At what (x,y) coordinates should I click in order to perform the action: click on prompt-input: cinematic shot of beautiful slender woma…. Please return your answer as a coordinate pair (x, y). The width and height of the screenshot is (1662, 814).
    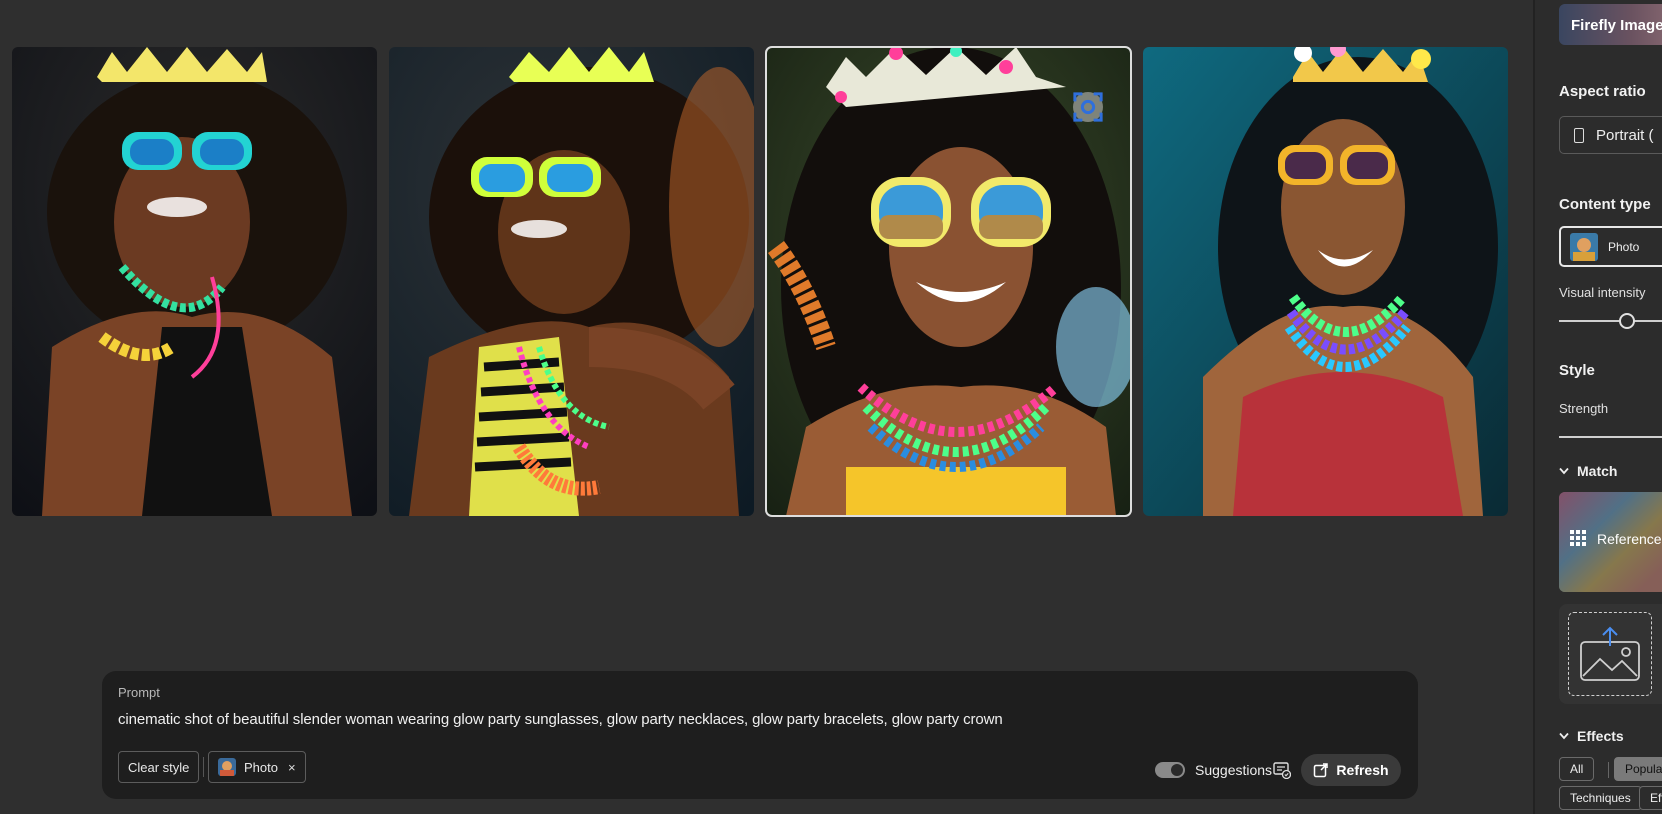
    Looking at the image, I should click on (560, 719).